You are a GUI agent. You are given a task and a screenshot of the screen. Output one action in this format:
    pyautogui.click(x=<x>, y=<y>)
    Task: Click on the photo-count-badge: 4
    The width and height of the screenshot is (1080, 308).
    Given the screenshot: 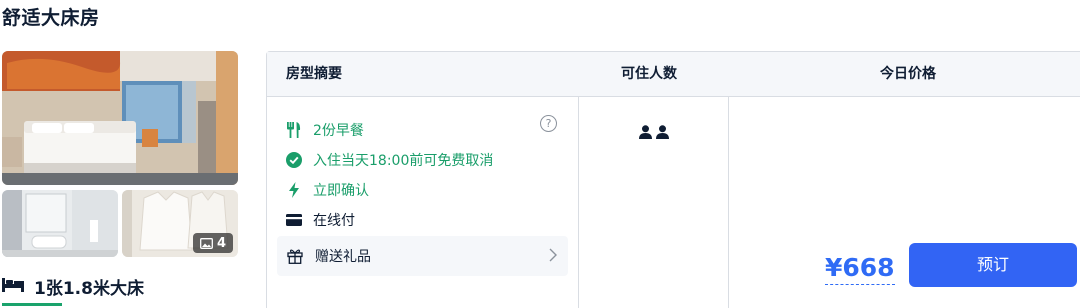 What is the action you would take?
    pyautogui.click(x=212, y=243)
    